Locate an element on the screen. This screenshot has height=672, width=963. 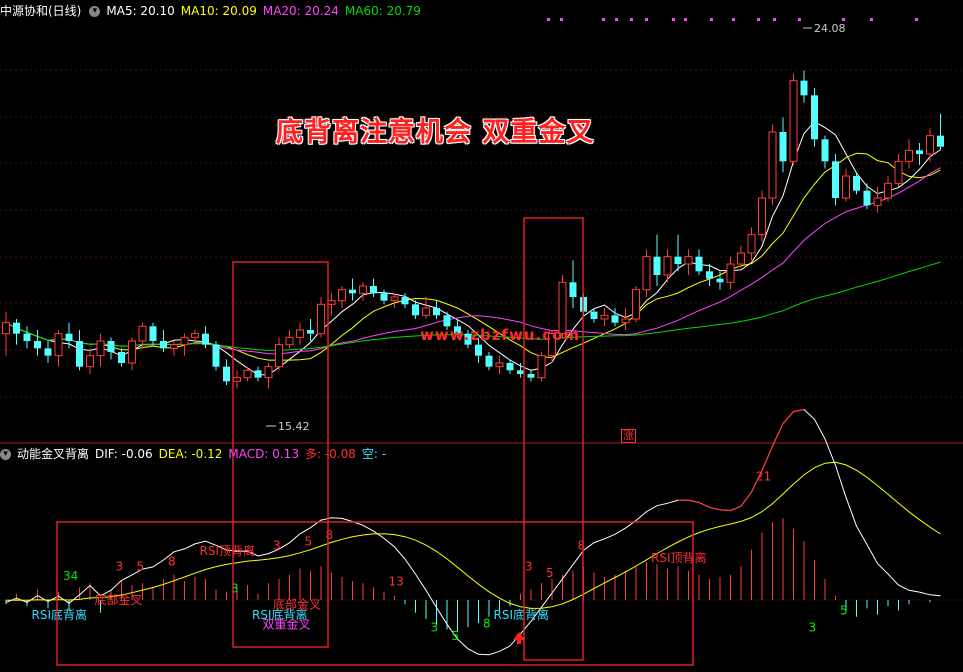
indicator-settings-icon: ▾ is located at coordinates (5, 454).